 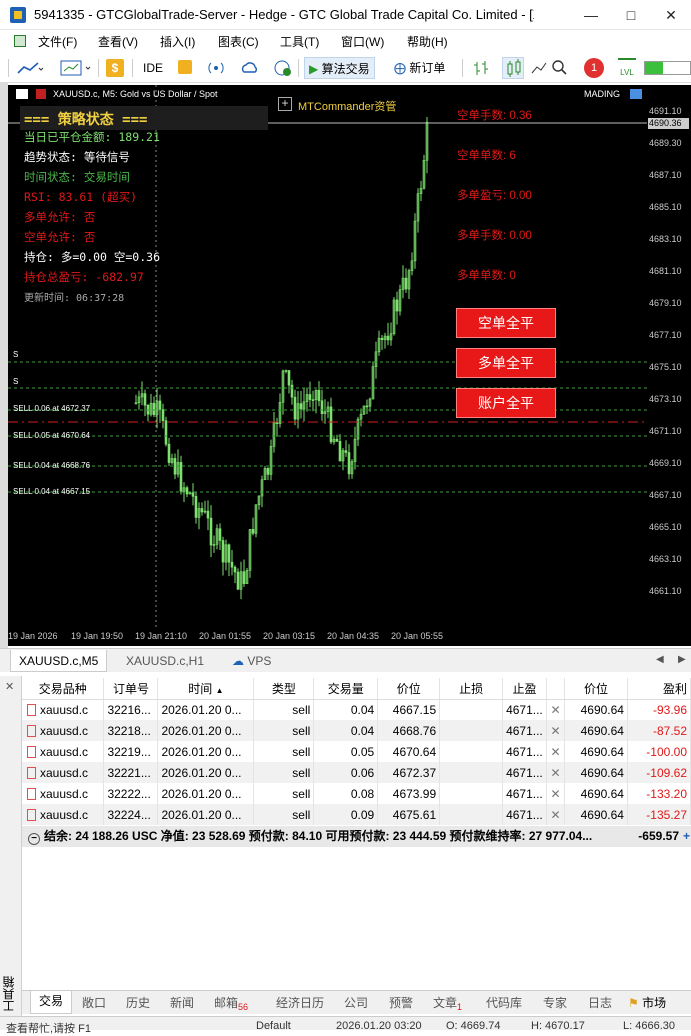 What do you see at coordinates (560, 70) in the screenshot?
I see `search-icon` at bounding box center [560, 70].